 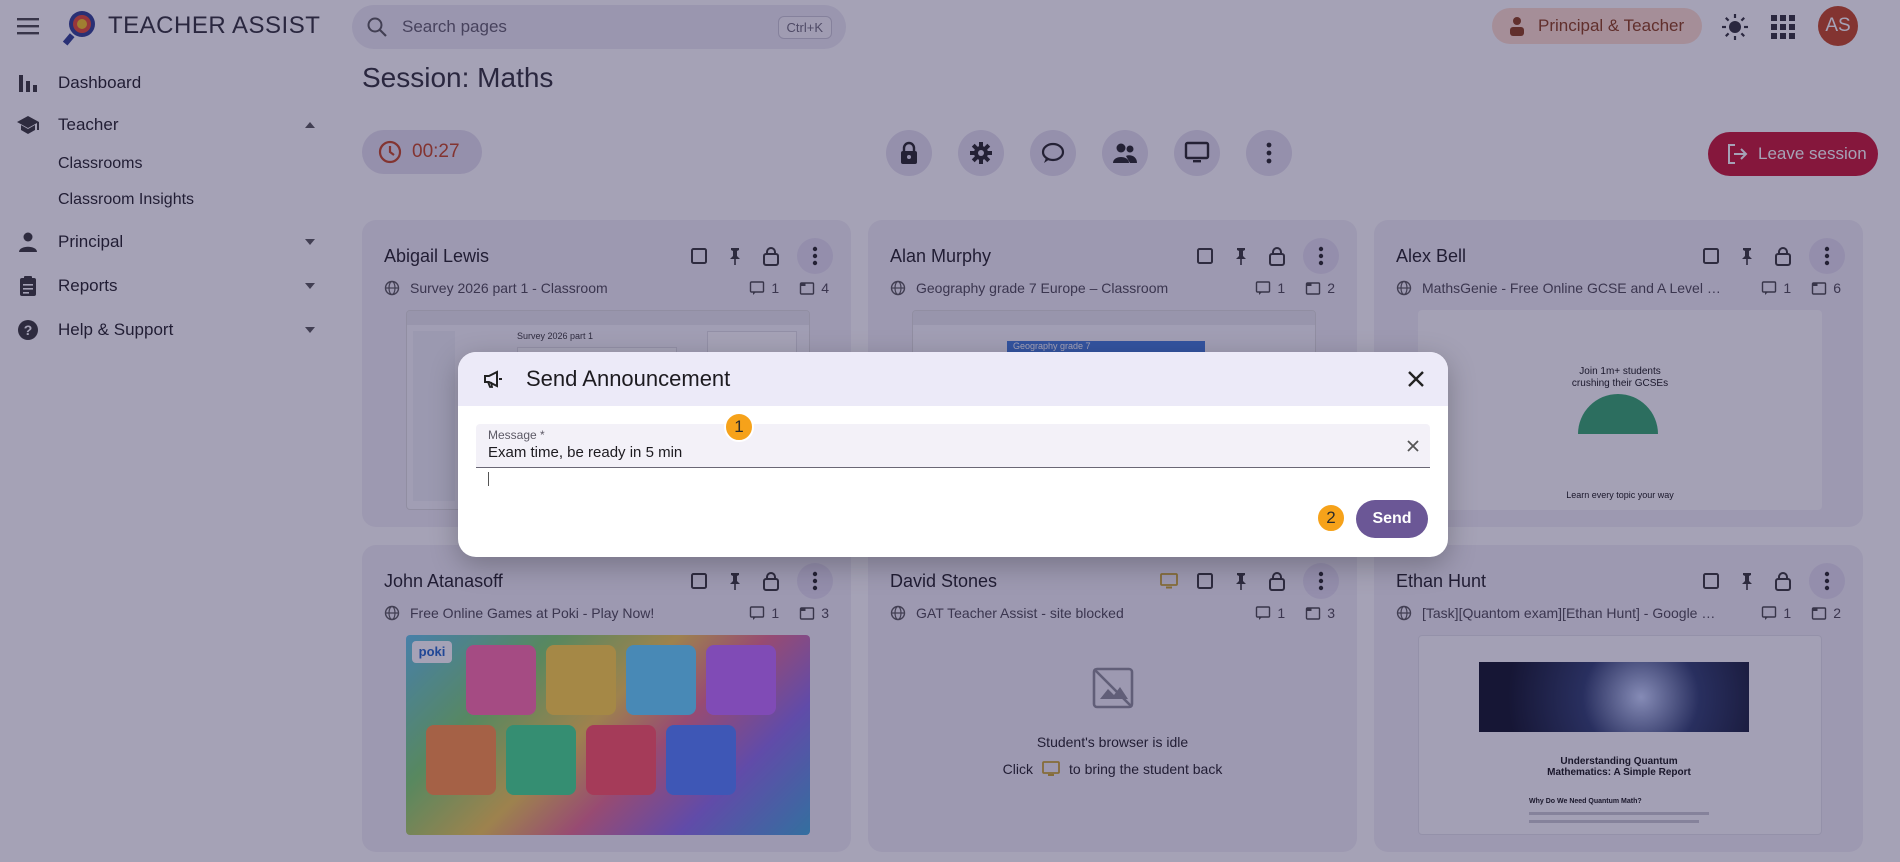 What do you see at coordinates (739, 427) in the screenshot?
I see `step-marker-1: 1` at bounding box center [739, 427].